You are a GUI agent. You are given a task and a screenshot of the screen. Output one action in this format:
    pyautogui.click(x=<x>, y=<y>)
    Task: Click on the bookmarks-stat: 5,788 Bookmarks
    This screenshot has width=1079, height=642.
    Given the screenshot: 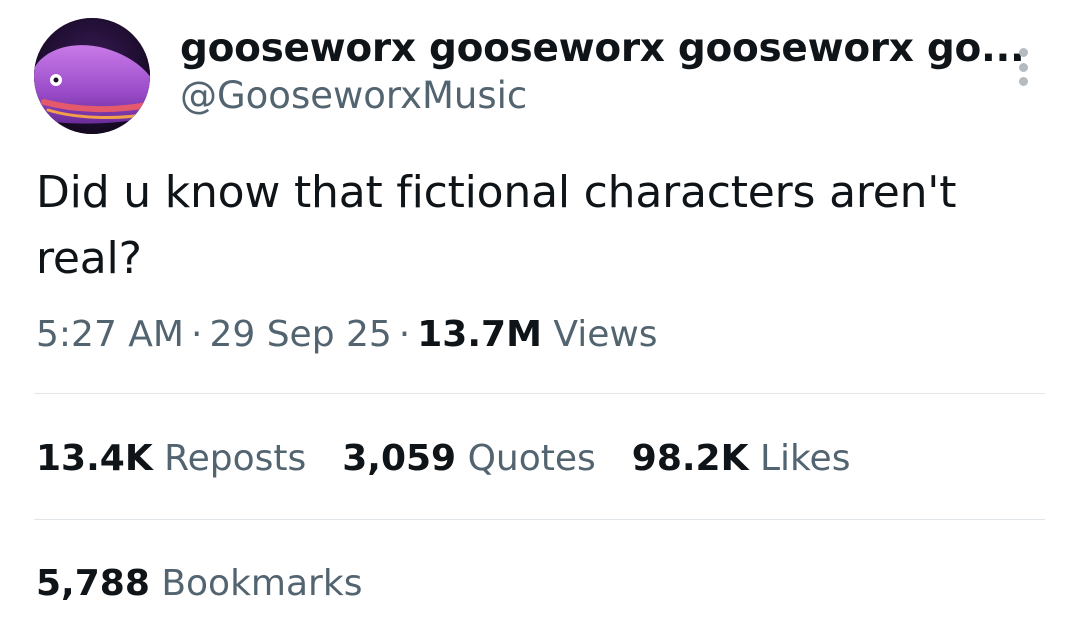 What is the action you would take?
    pyautogui.click(x=199, y=584)
    